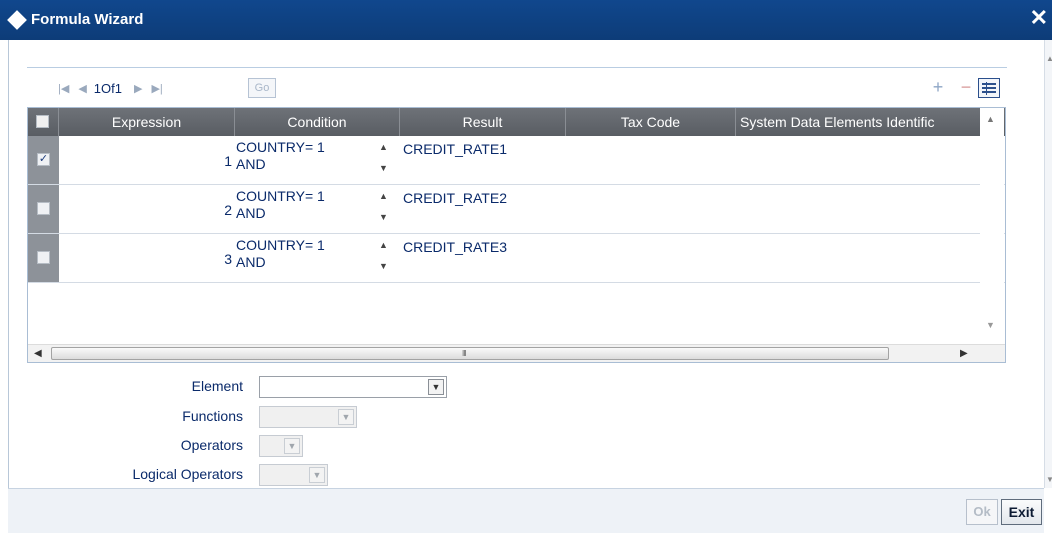 Image resolution: width=1052 pixels, height=533 pixels. Describe the element at coordinates (211, 445) in the screenshot. I see `operators-label: Operators` at that location.